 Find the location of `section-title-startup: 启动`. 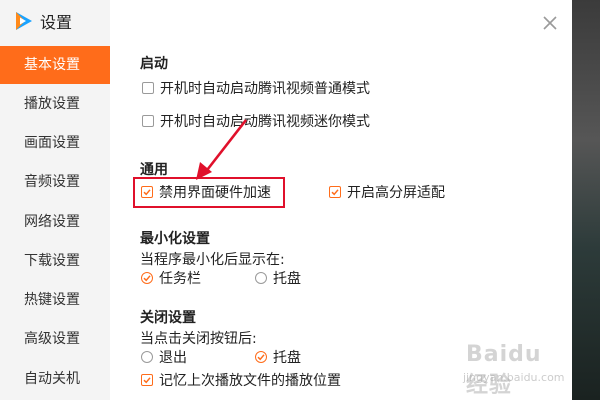

section-title-startup: 启动 is located at coordinates (154, 64).